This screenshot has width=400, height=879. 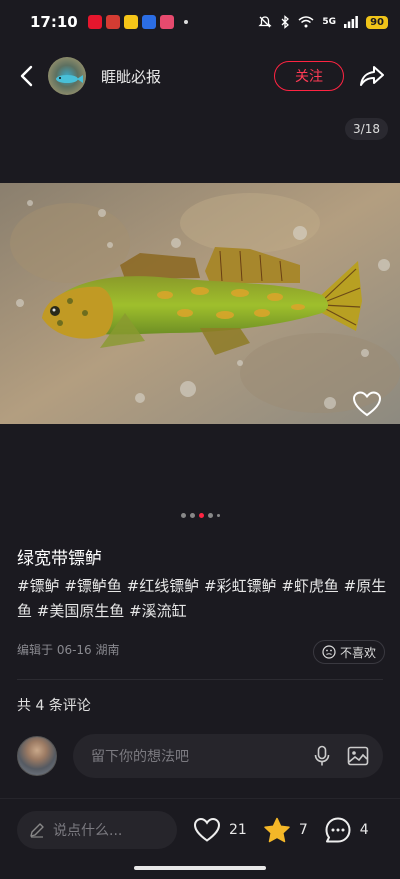 I want to click on mute-icon, so click(x=265, y=22).